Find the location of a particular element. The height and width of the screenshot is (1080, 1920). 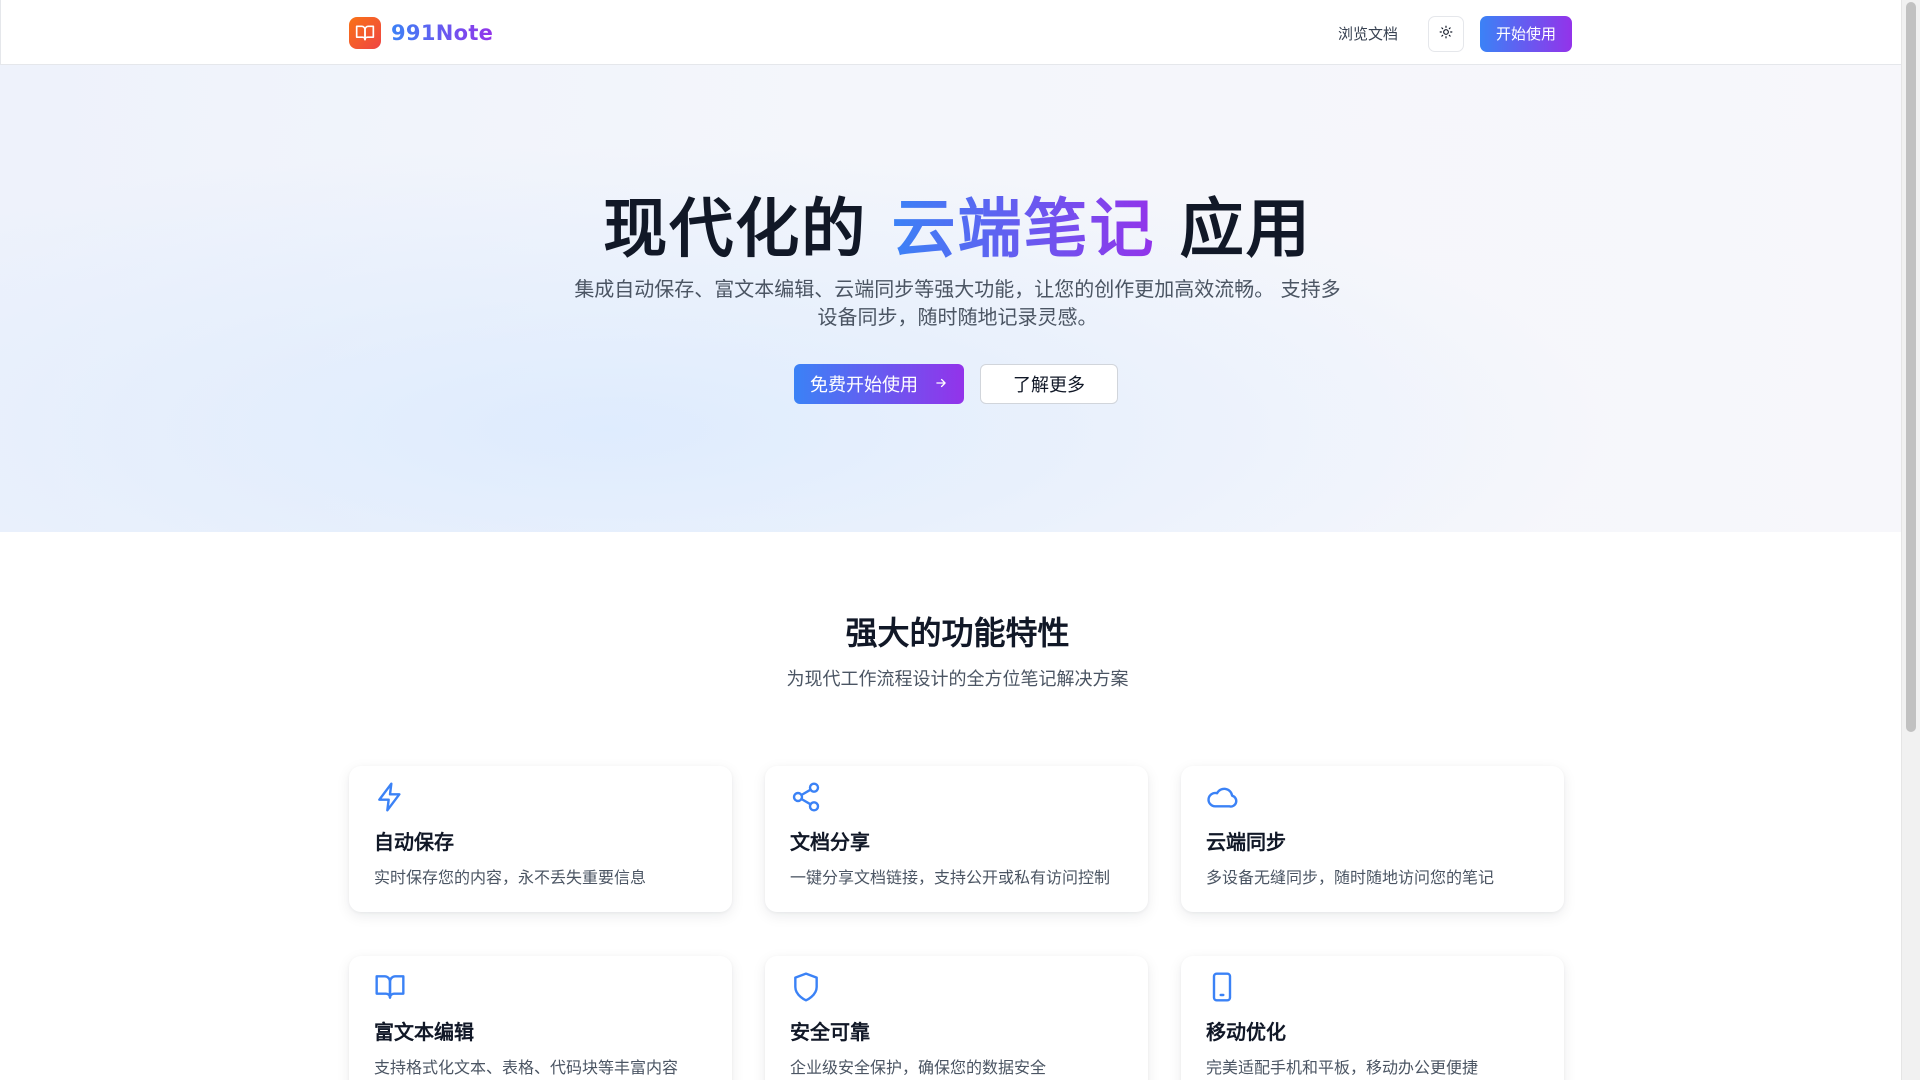

feature-desc: 多设备无缝同步，随时随地访问您的笔记 is located at coordinates (1350, 877).